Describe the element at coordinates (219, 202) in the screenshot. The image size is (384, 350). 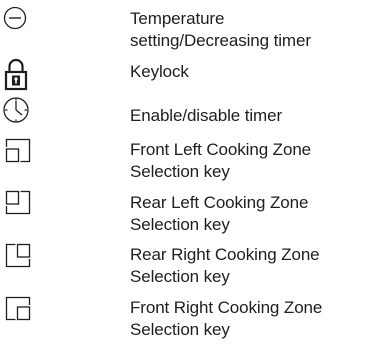
I see `legend-line: Rear Left Cooking Zone` at that location.